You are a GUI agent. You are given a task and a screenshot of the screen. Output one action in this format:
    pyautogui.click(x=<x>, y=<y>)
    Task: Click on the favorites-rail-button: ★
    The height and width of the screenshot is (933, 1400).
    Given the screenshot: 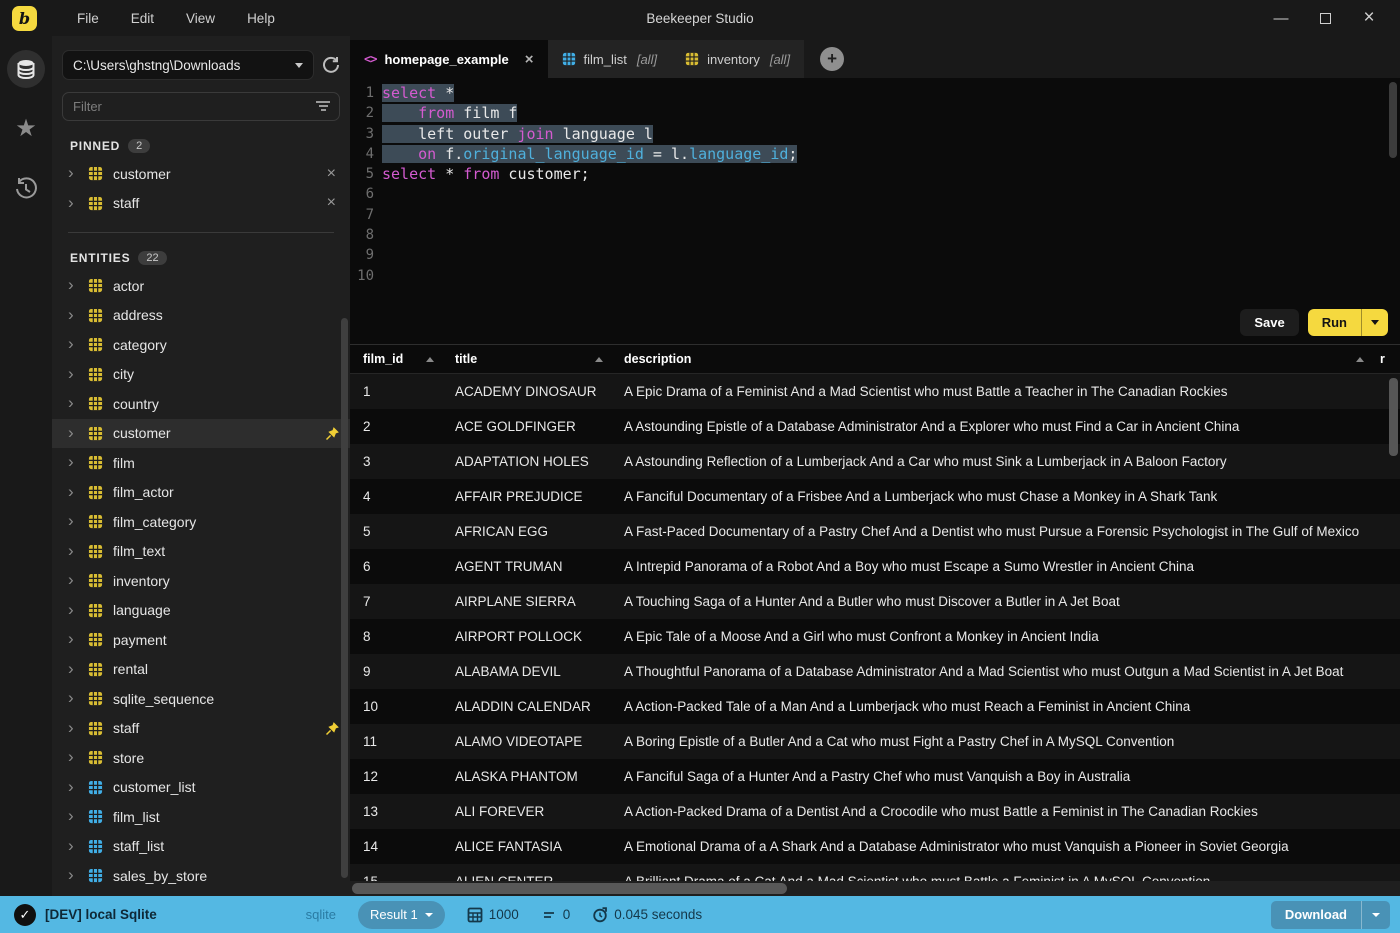 What is the action you would take?
    pyautogui.click(x=26, y=129)
    